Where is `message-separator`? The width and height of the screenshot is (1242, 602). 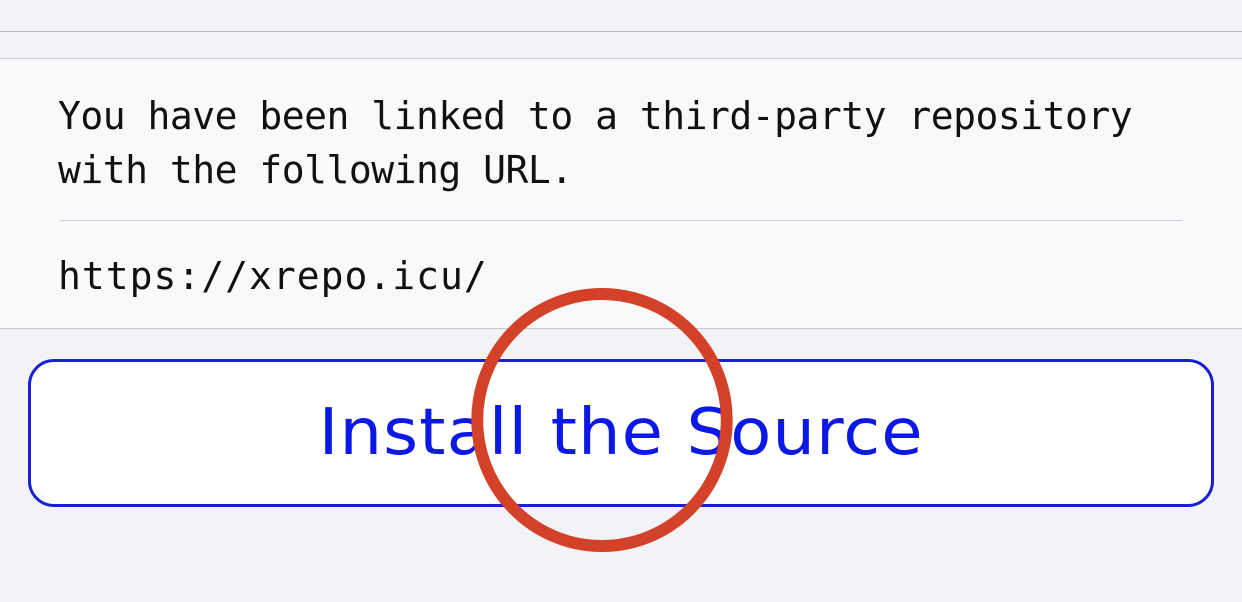 message-separator is located at coordinates (621, 220).